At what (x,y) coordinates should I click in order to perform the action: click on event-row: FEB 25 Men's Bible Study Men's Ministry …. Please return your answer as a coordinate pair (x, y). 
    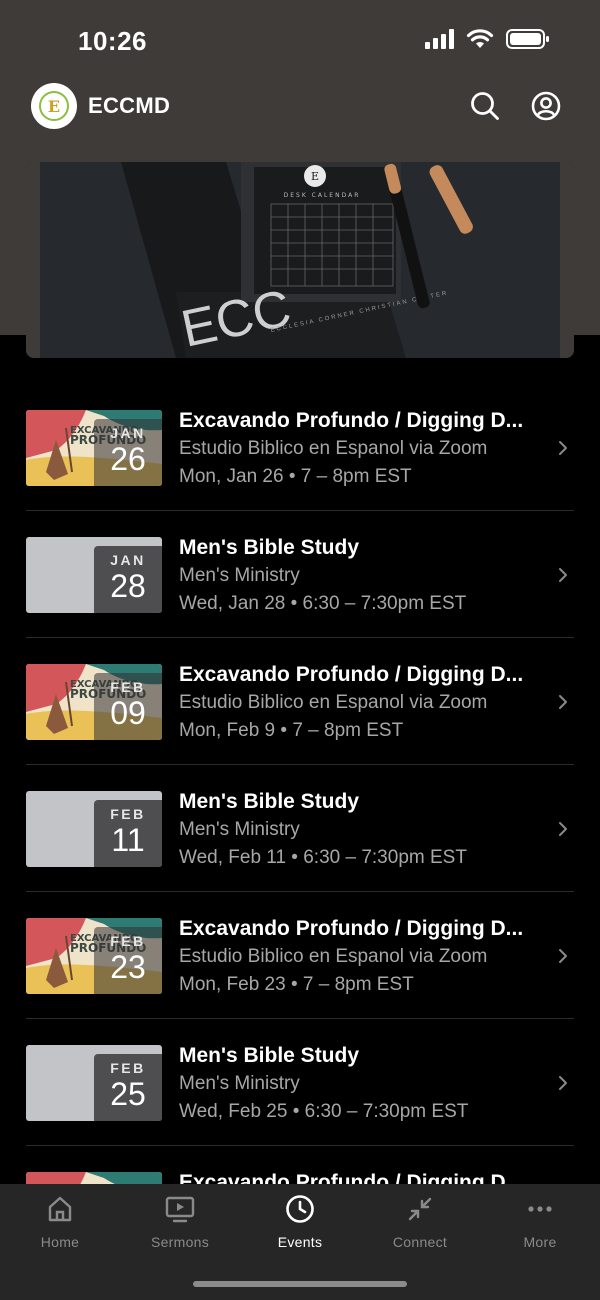
    Looking at the image, I should click on (300, 1082).